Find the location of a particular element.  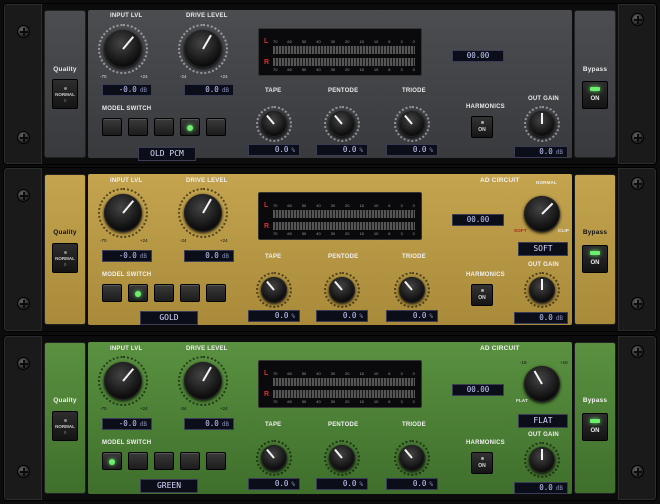

triode-readout: 0.0% is located at coordinates (412, 316).